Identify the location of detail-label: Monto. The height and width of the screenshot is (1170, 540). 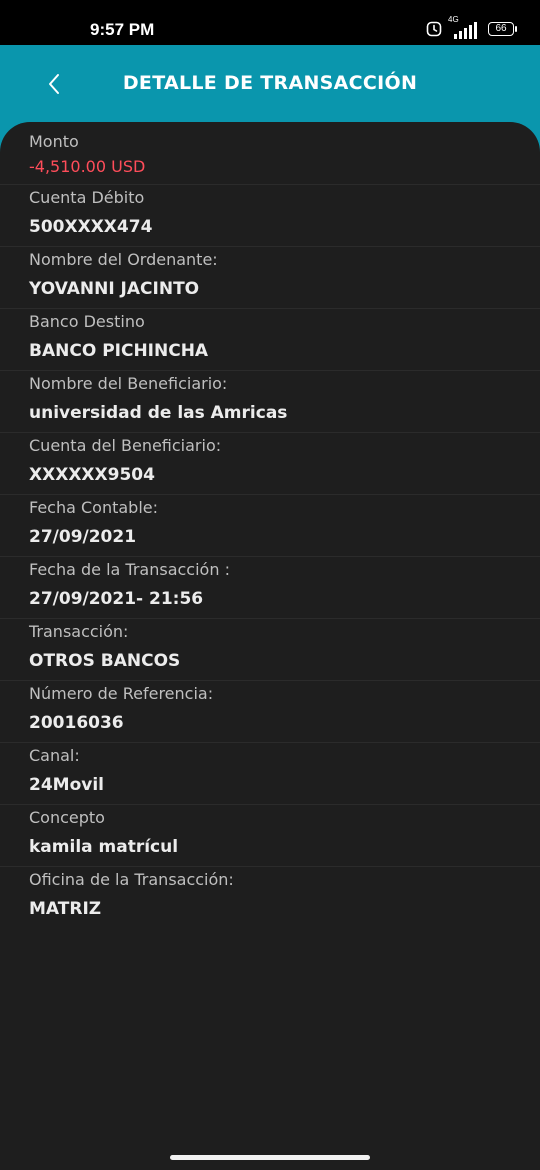
(54, 141).